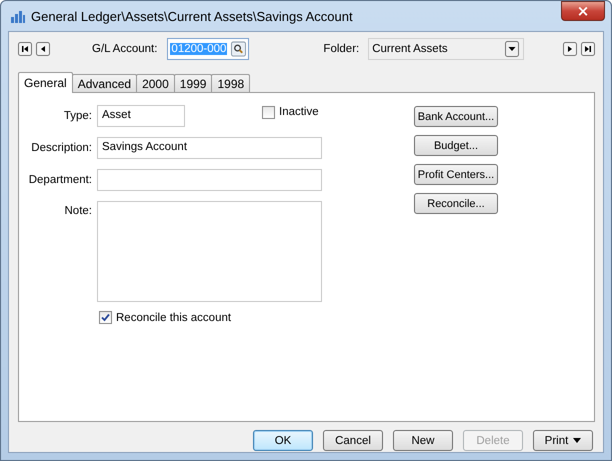 This screenshot has width=612, height=461. Describe the element at coordinates (78, 211) in the screenshot. I see `note-label: Note:` at that location.